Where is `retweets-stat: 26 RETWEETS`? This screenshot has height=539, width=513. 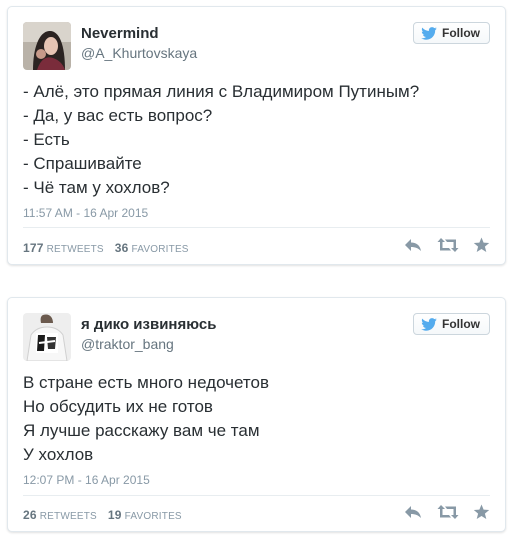 retweets-stat: 26 RETWEETS is located at coordinates (60, 515).